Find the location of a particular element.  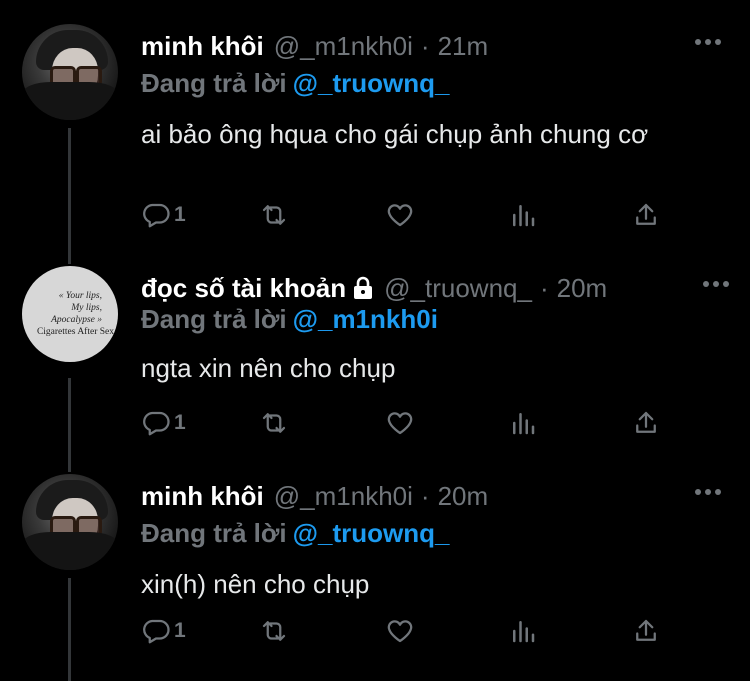

replying-to: Đang trả lời @_m1nkh0i is located at coordinates (289, 319).